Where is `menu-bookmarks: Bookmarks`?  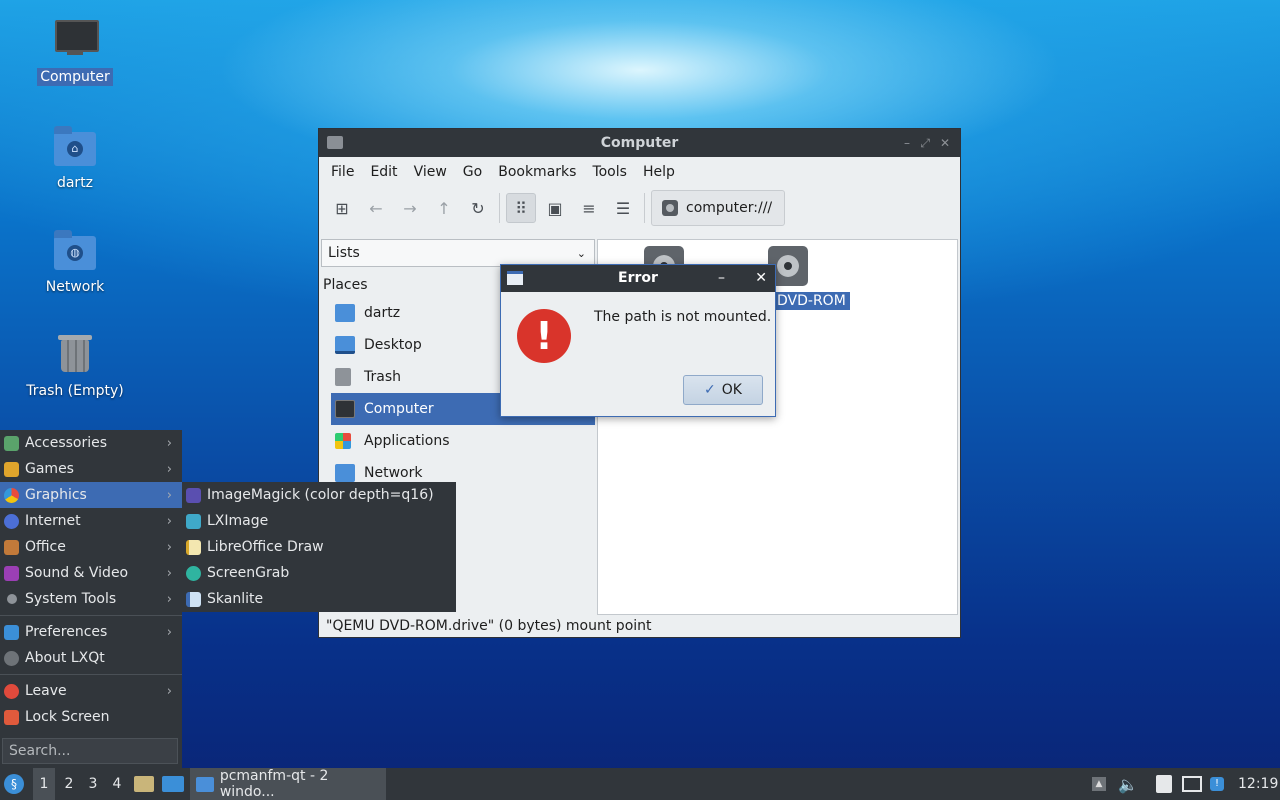 menu-bookmarks: Bookmarks is located at coordinates (537, 172).